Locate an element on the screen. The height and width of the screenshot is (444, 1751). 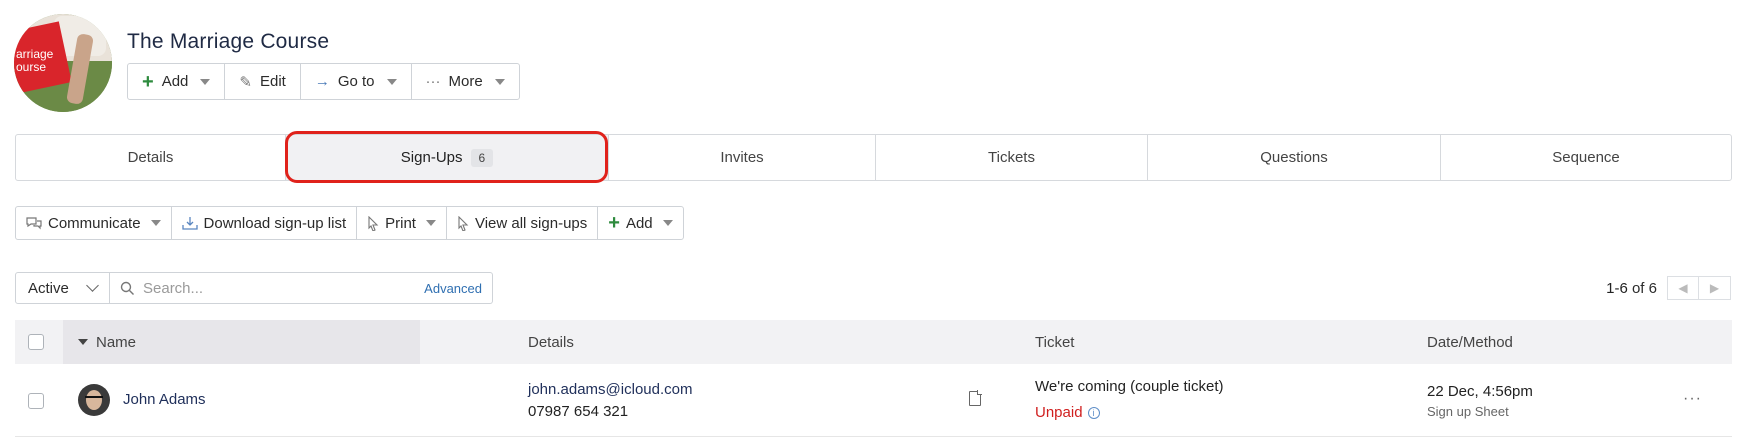
page-range-value: 1-6 is located at coordinates (1617, 288).